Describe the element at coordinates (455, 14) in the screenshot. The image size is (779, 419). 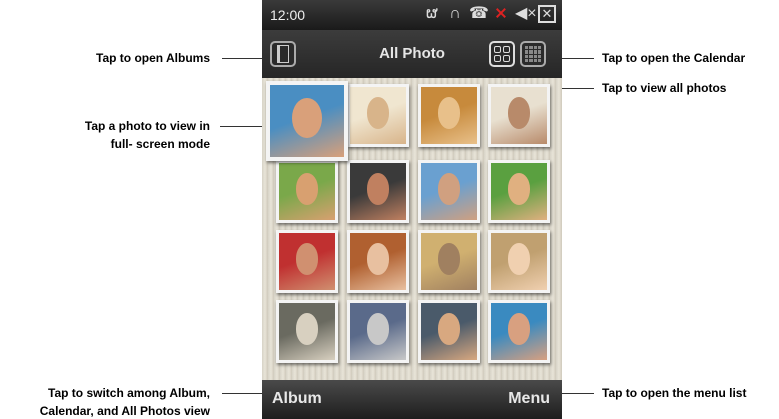
I see `headset-icon: ∩` at that location.